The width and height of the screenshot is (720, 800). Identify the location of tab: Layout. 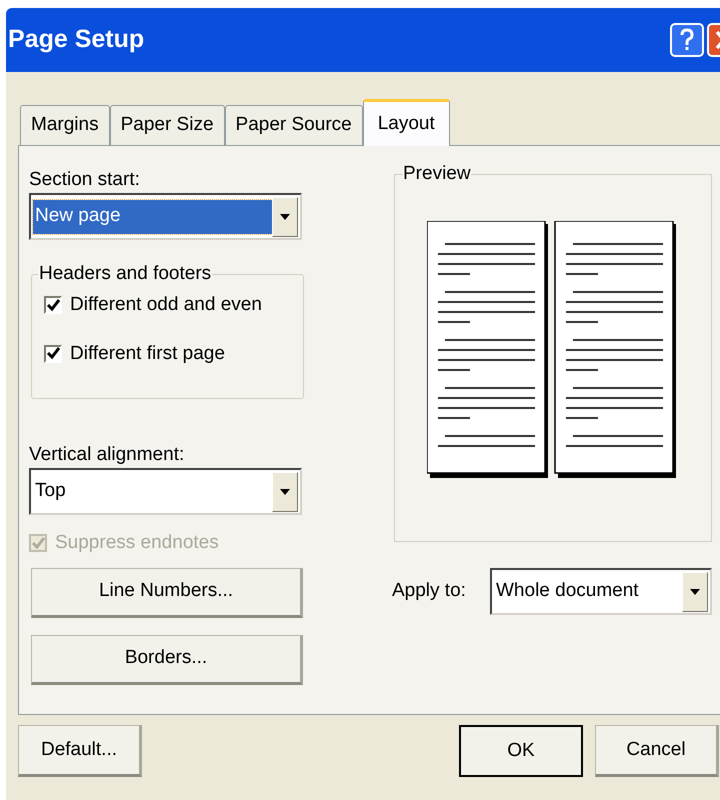
(406, 122).